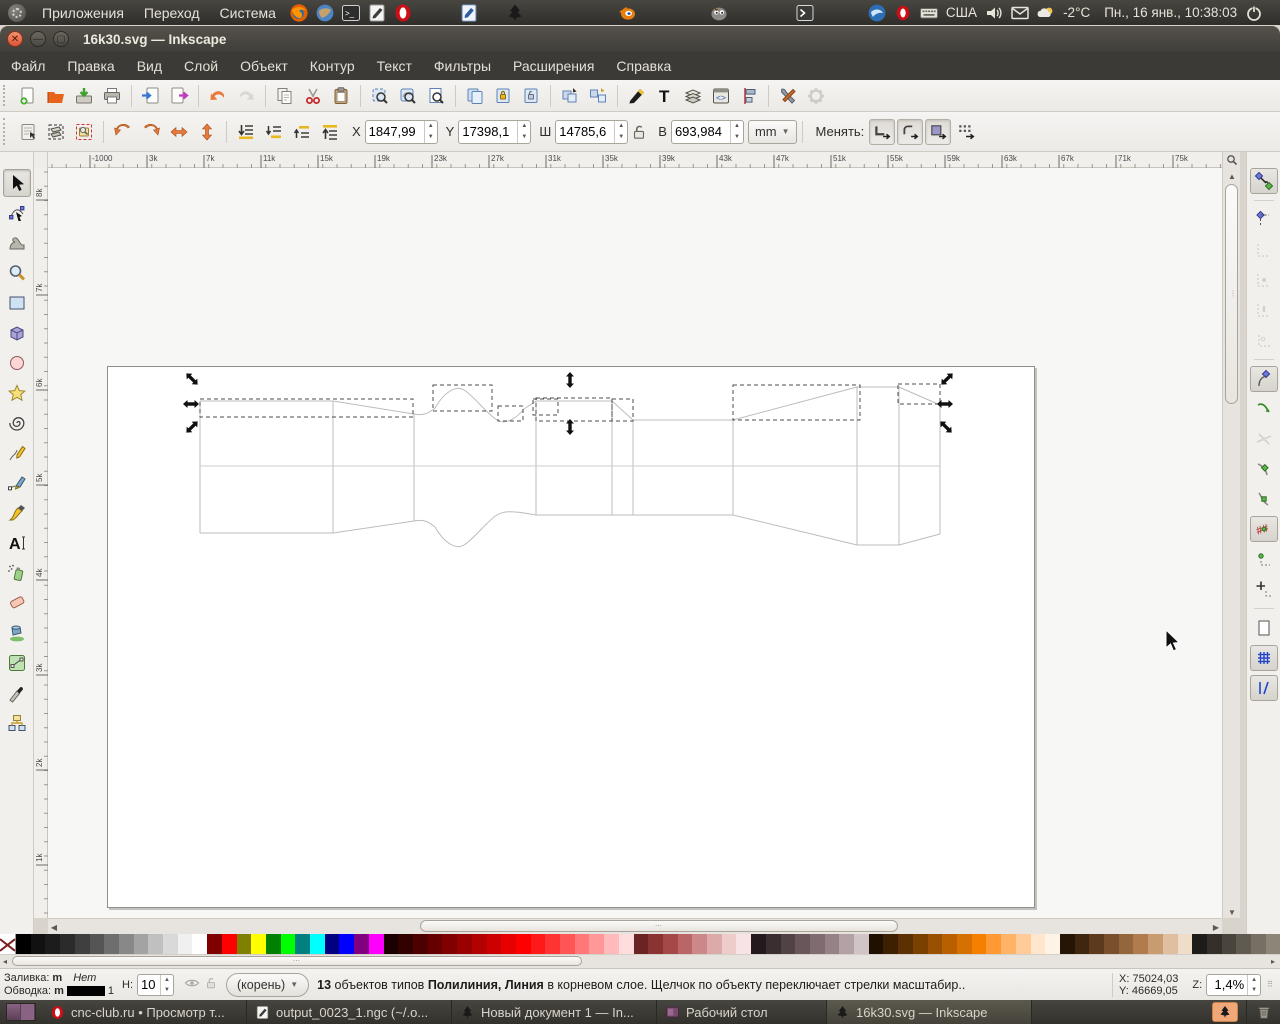 Image resolution: width=1280 pixels, height=1024 pixels. Describe the element at coordinates (495, 131) in the screenshot. I see `y-field: ▲▼` at that location.